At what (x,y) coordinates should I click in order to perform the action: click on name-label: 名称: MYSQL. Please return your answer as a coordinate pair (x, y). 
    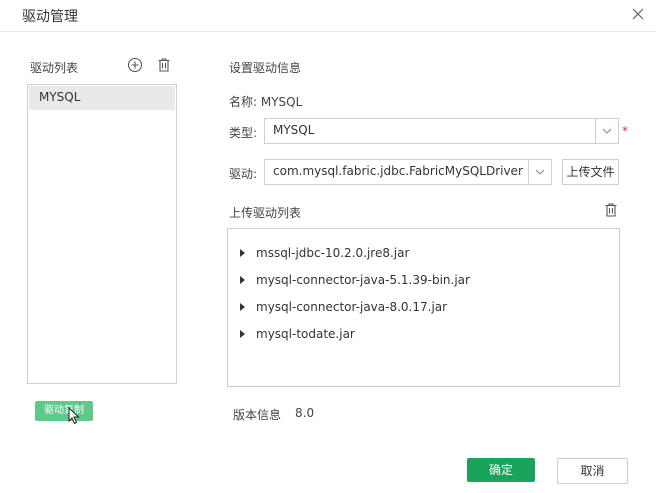
    Looking at the image, I should click on (265, 101).